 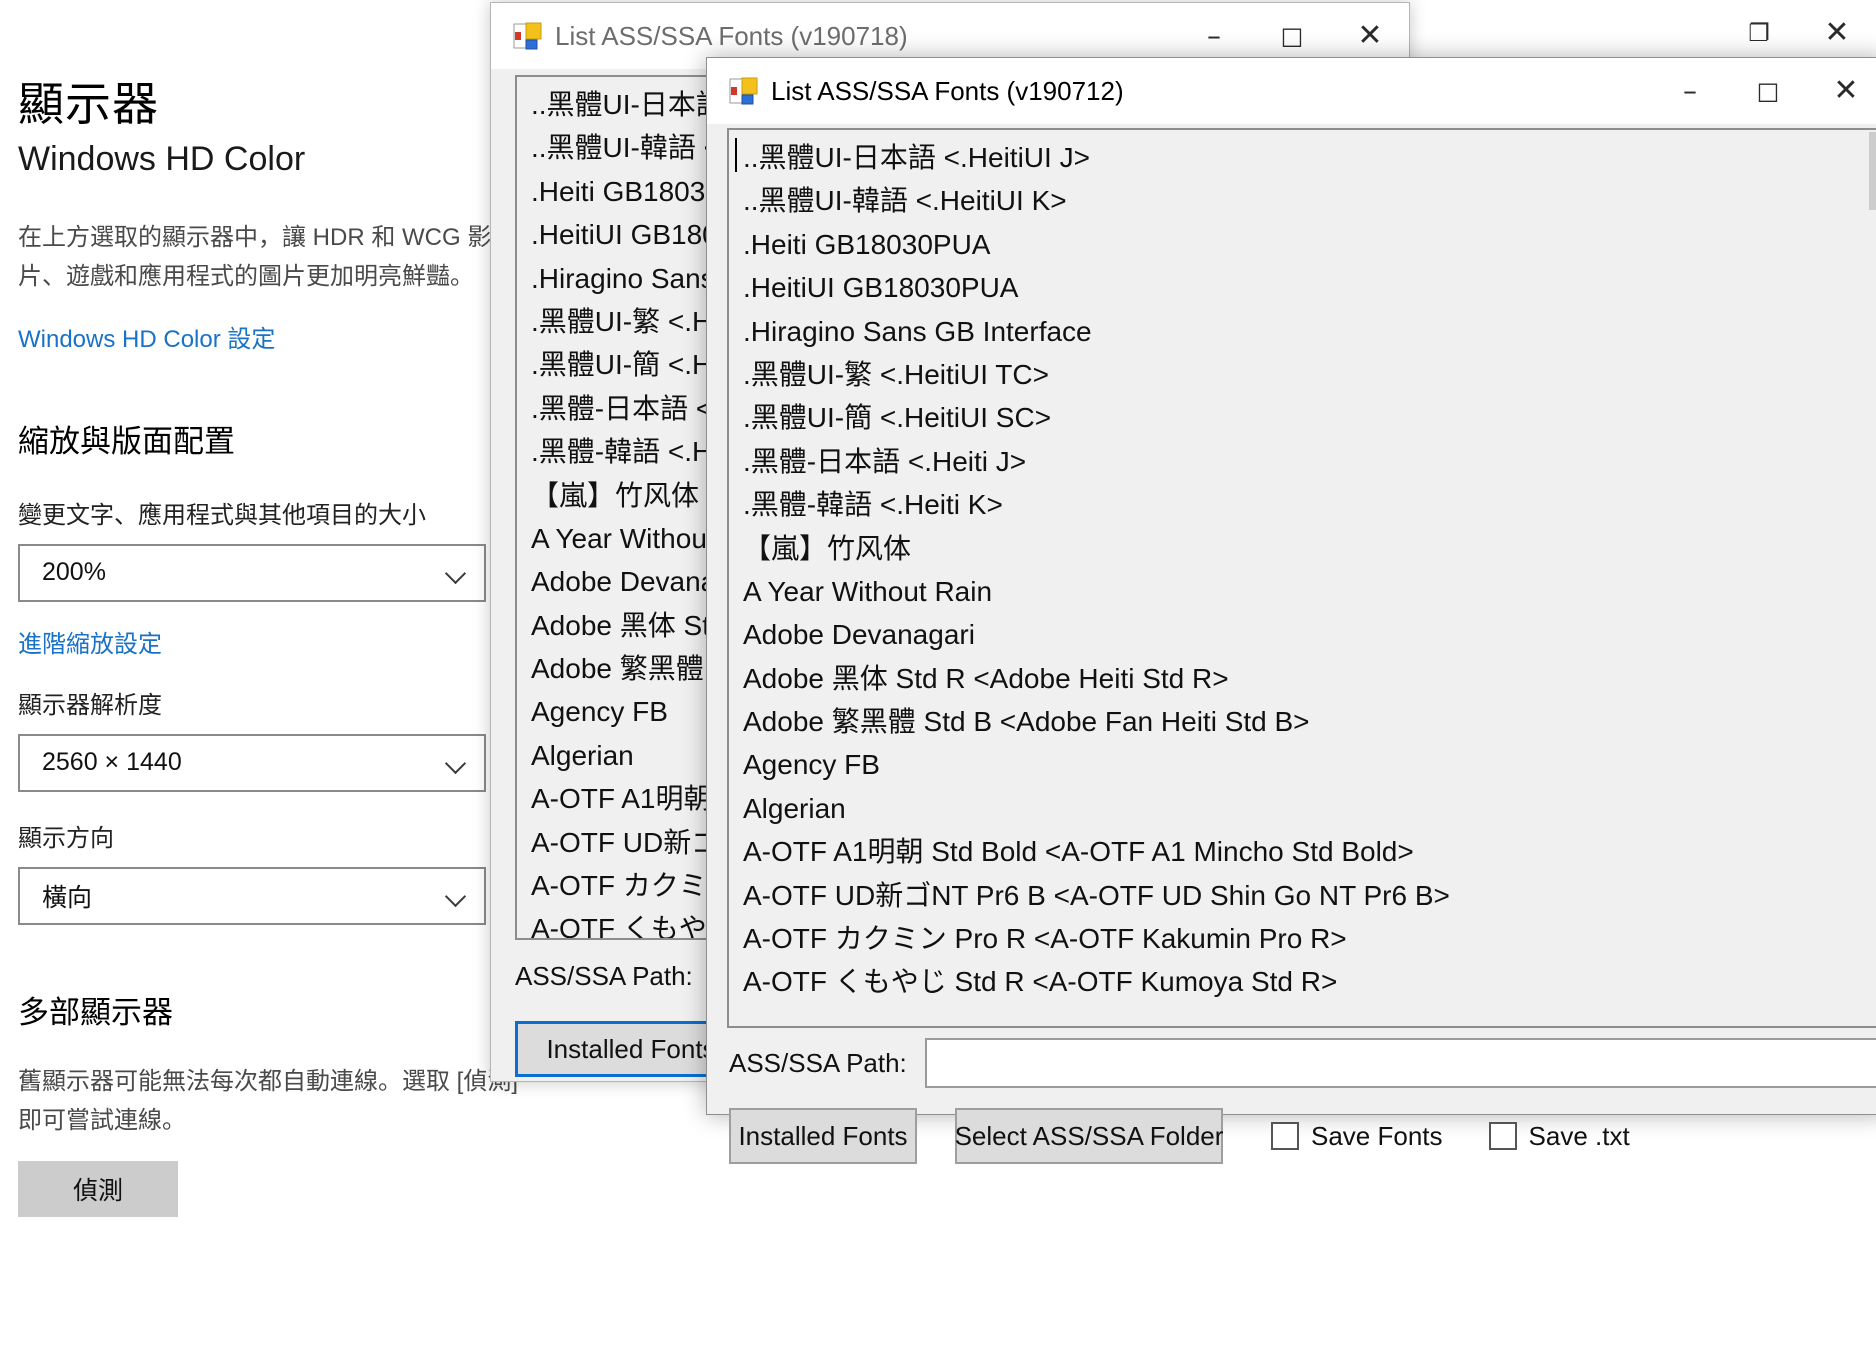 I want to click on window-title: List ASS/SSA Fonts (v190712), so click(x=947, y=90).